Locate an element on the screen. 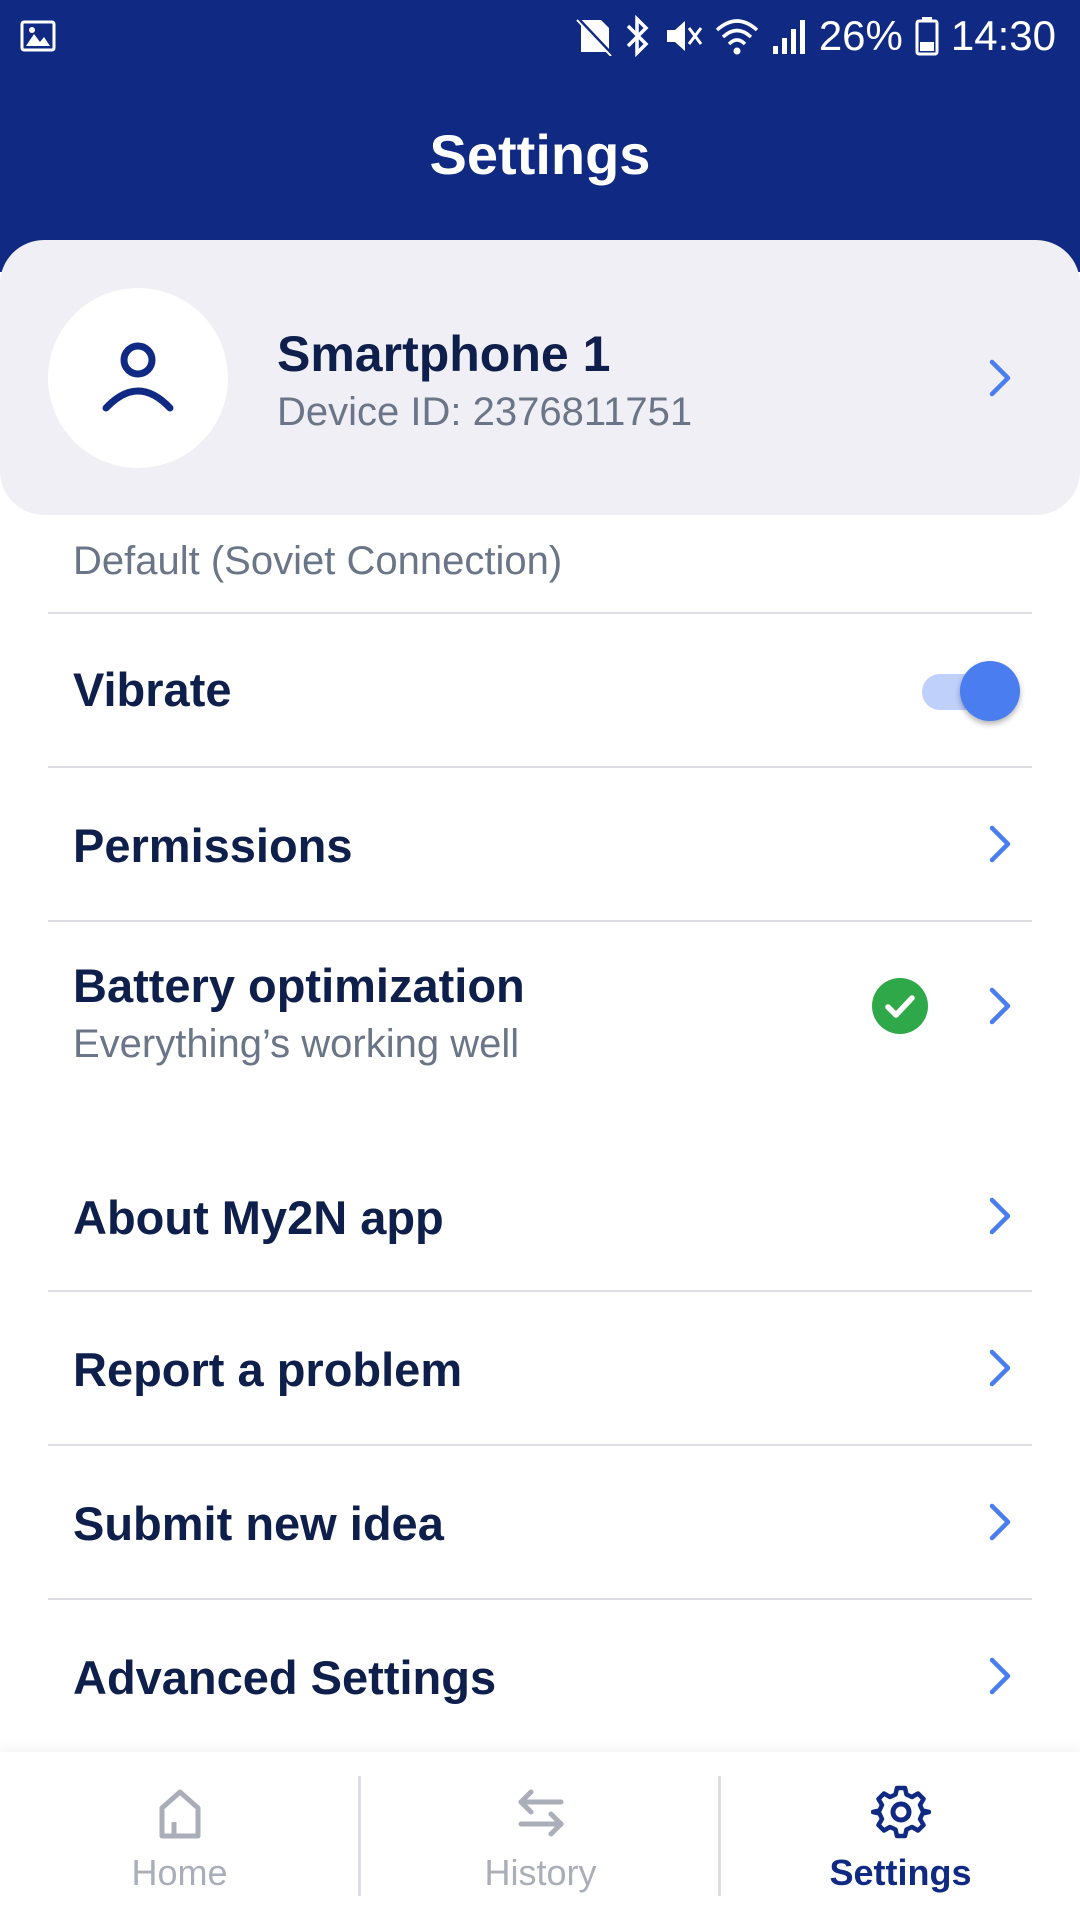 The image size is (1080, 1920). nav-history: History is located at coordinates (540, 1836).